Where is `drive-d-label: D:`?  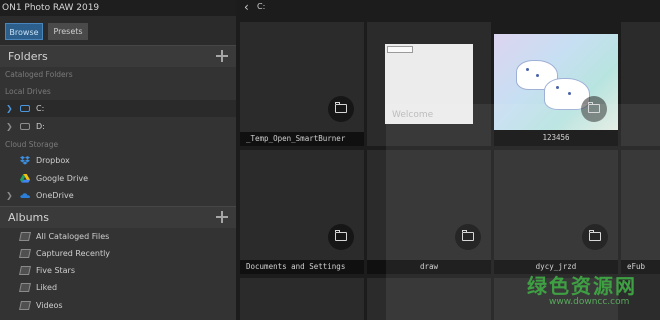 drive-d-label: D: is located at coordinates (40, 126).